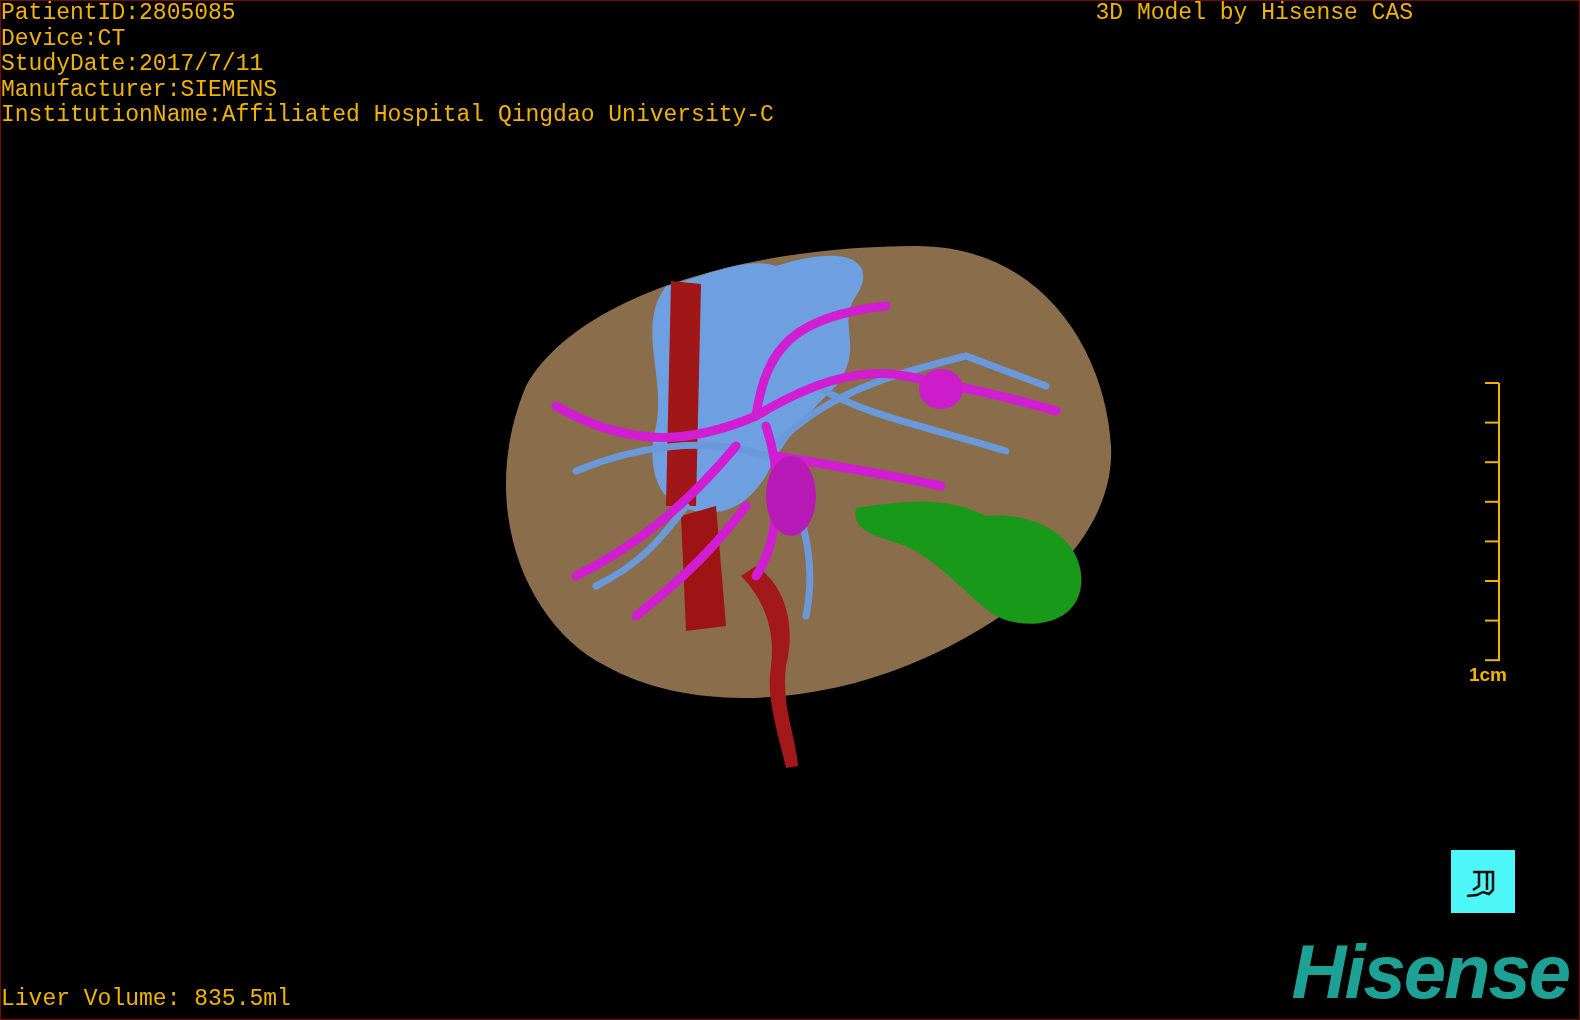  Describe the element at coordinates (1254, 14) in the screenshot. I see `viewer-title: 3D Model by Hisense CAS` at that location.